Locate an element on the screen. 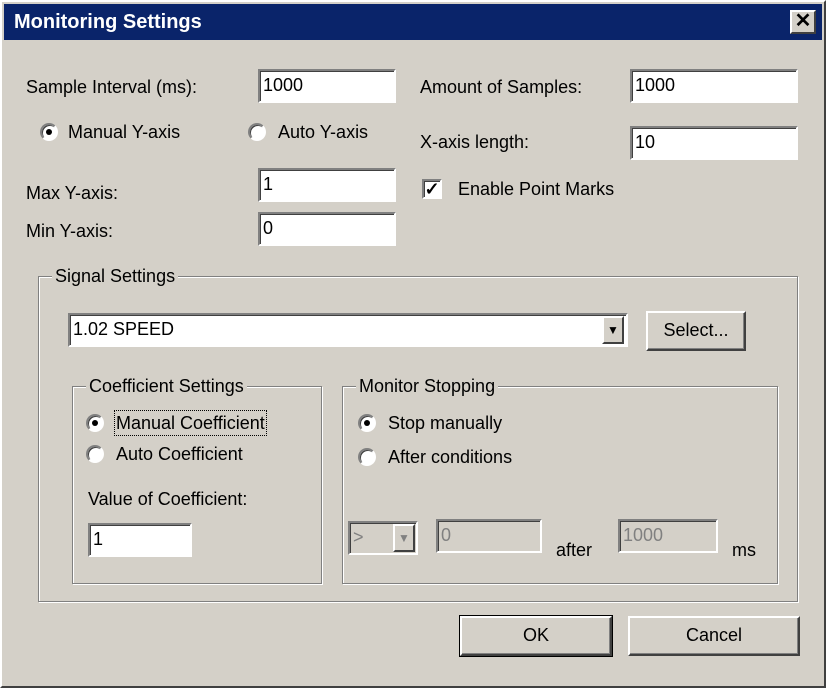 The image size is (826, 688). manual-coefficient-label: Manual Coefficient is located at coordinates (190, 423).